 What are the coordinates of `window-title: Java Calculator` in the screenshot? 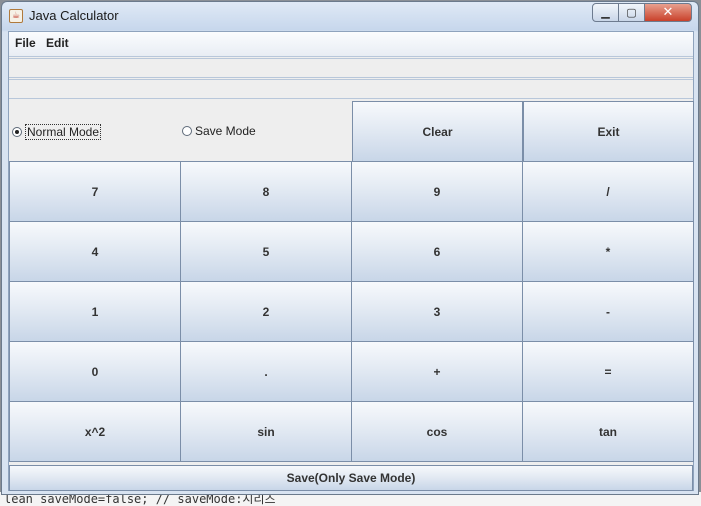 It's located at (74, 15).